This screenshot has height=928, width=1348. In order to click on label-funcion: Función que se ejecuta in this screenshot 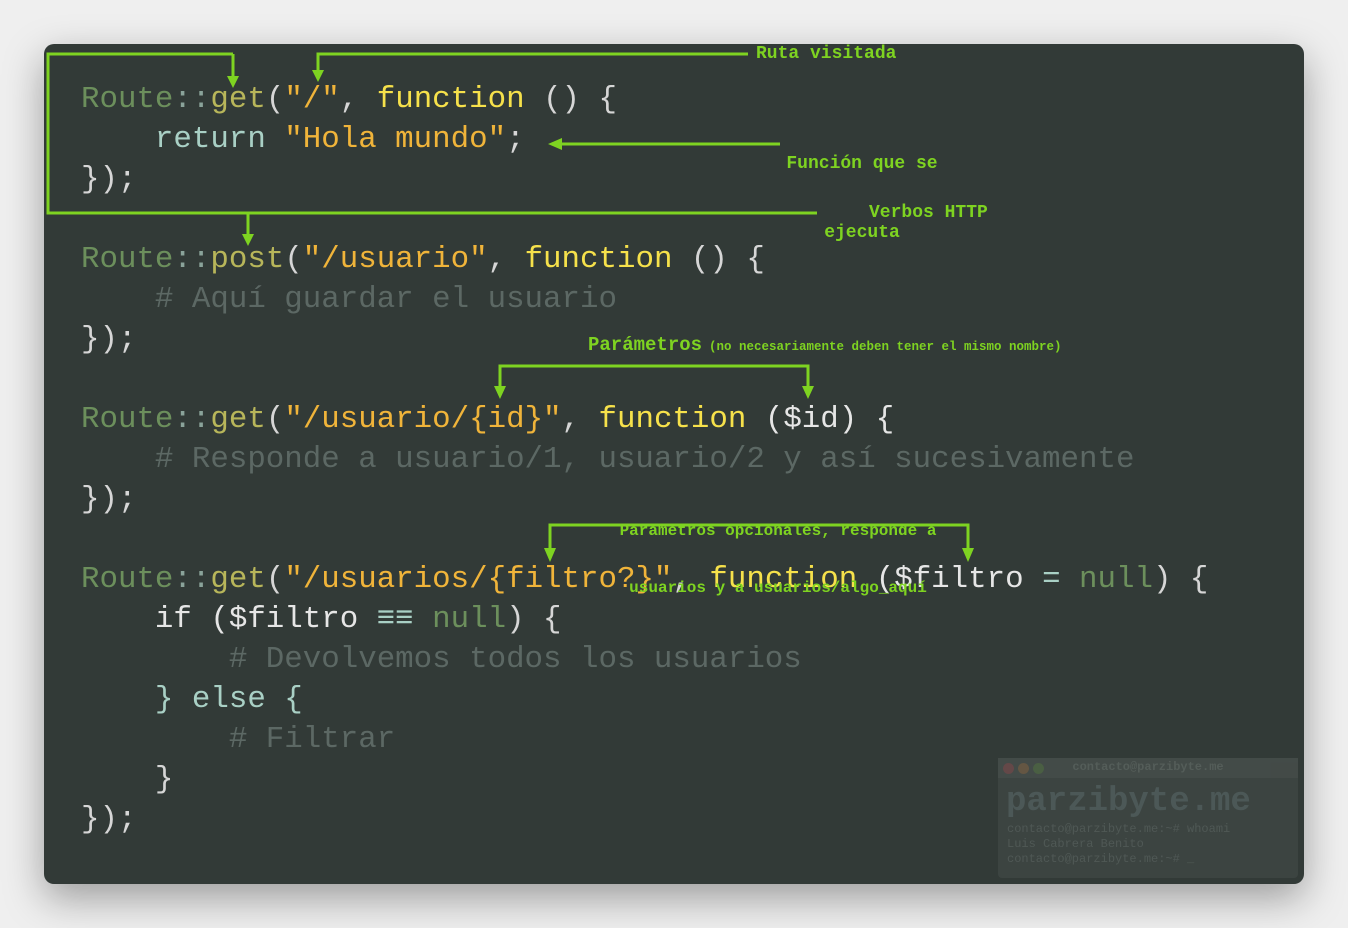, I will do `click(862, 199)`.